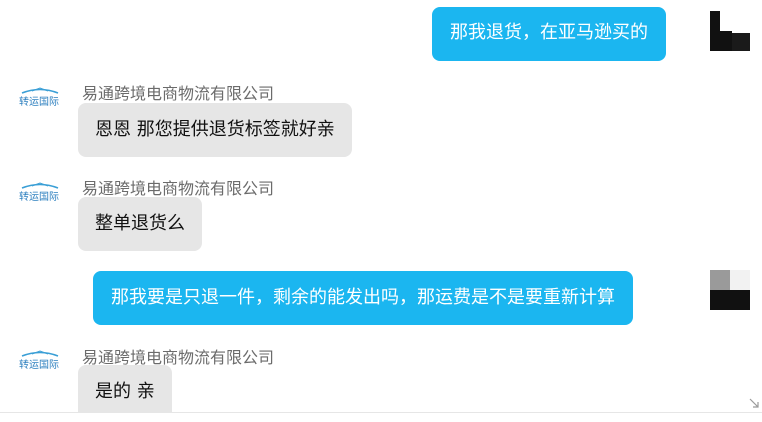 The width and height of the screenshot is (762, 422). I want to click on outgoing-message-bubble: 那我要是只退一件，剩余的能发出吗，那运费是不是要重新计算, so click(363, 298).